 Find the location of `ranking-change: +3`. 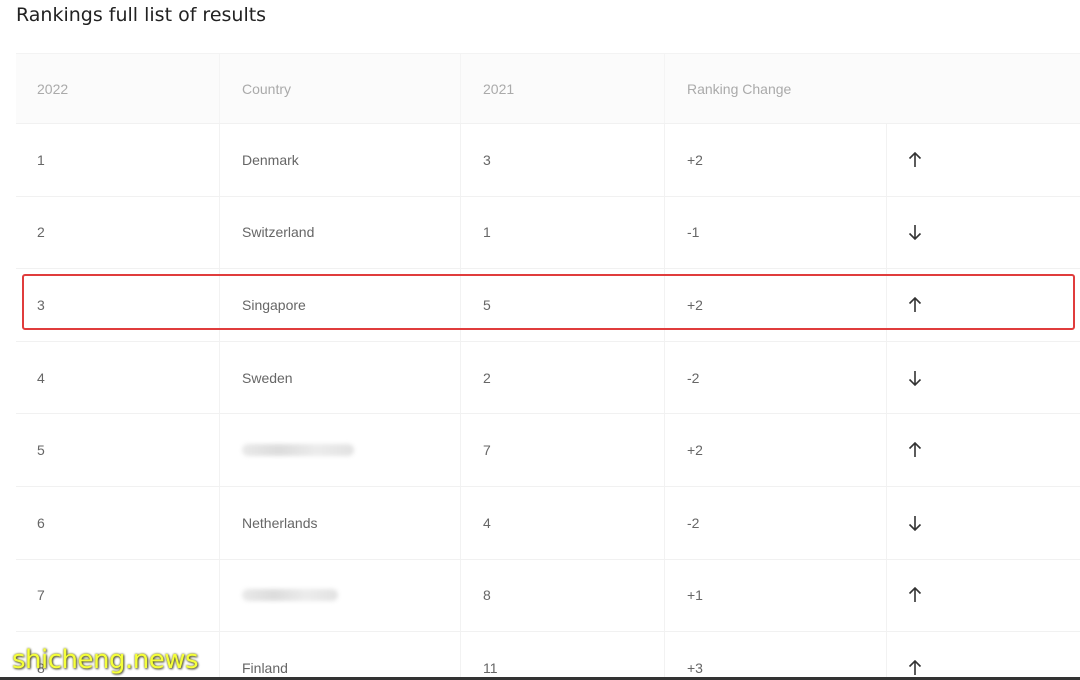

ranking-change: +3 is located at coordinates (776, 656).